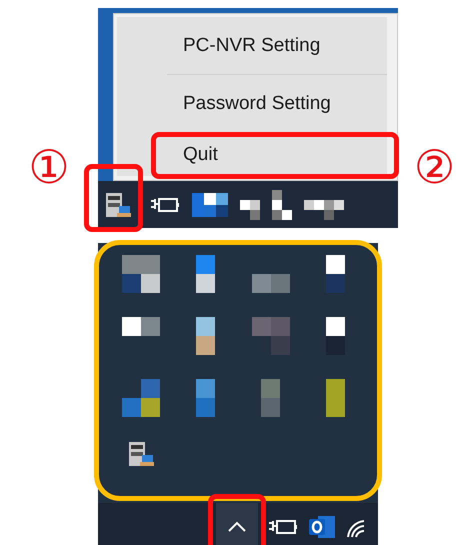 Image resolution: width=471 pixels, height=545 pixels. What do you see at coordinates (200, 155) in the screenshot?
I see `menu-item: Quit` at bounding box center [200, 155].